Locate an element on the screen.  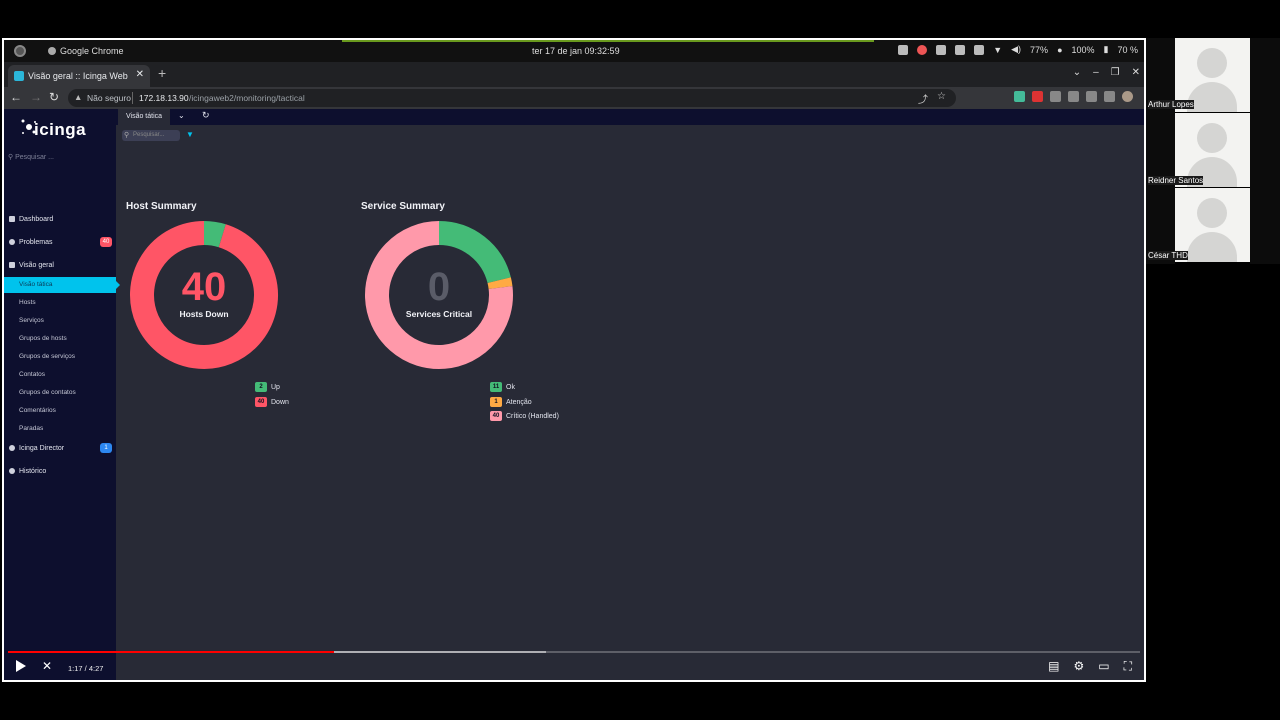
sidebar-item-label: Icinga Director is located at coordinates (42, 448).